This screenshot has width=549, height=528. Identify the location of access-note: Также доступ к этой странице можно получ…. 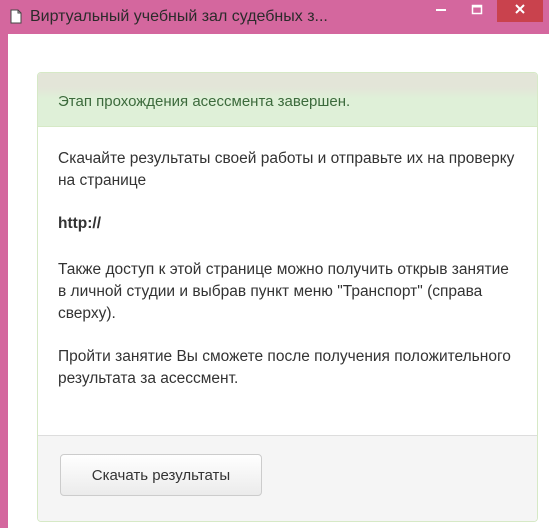
(283, 291).